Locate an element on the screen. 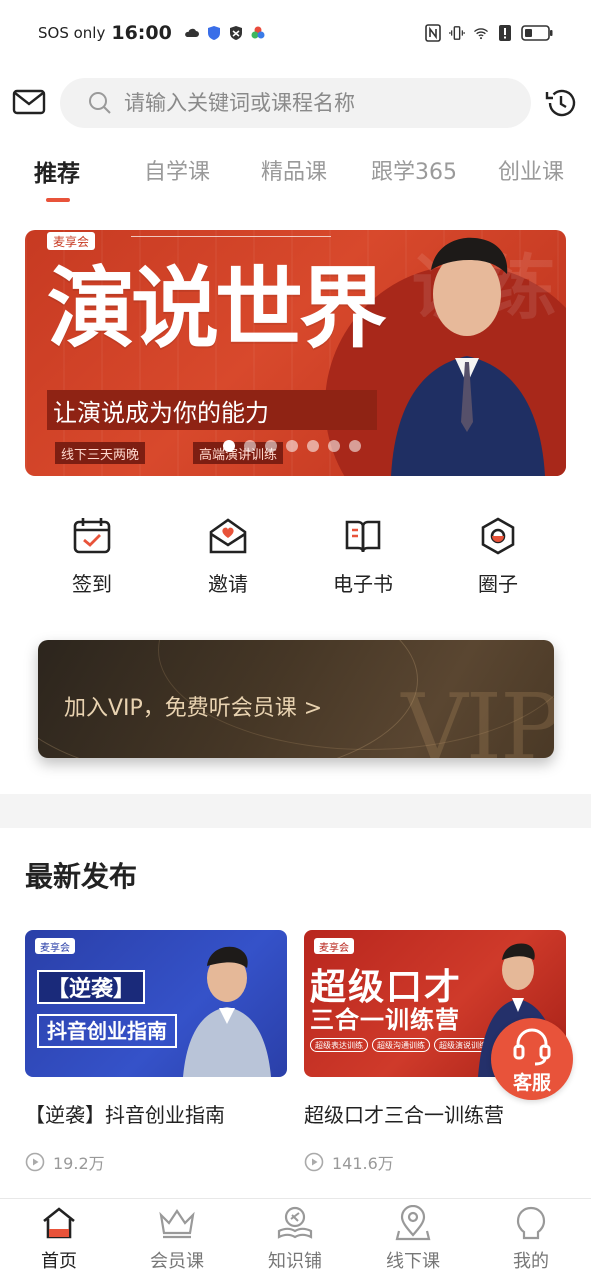 Image resolution: width=591 pixels, height=1280 pixels. vip-cta-text: 加入VIP，免费听会员课 > is located at coordinates (193, 708).